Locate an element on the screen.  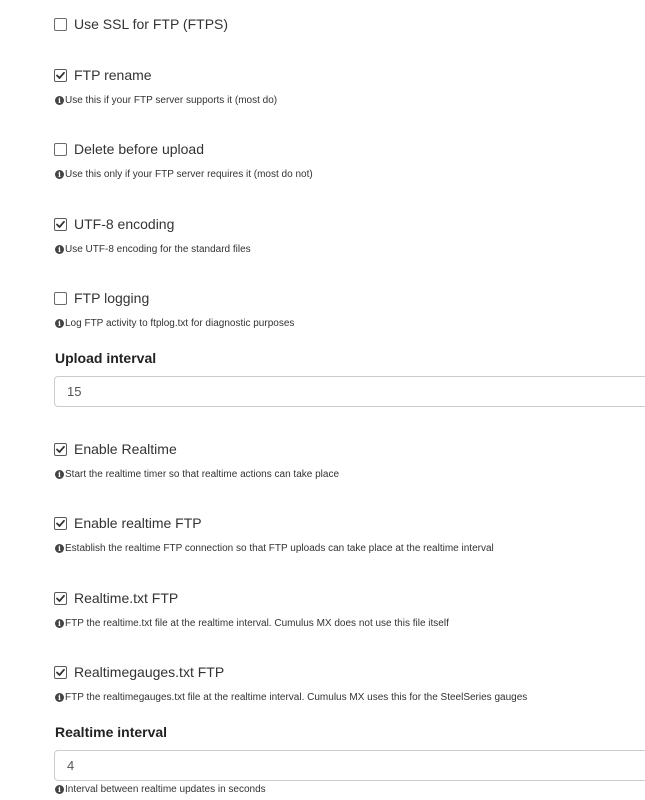
realtime-interval-input is located at coordinates (349, 765).